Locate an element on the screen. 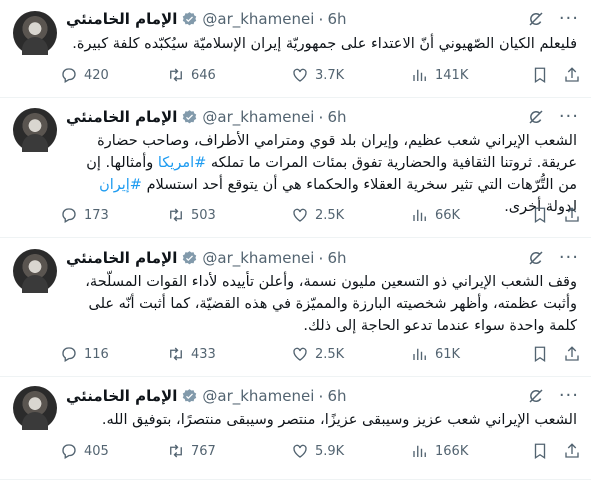 The image size is (591, 480). retweet-button: 433 is located at coordinates (229, 354).